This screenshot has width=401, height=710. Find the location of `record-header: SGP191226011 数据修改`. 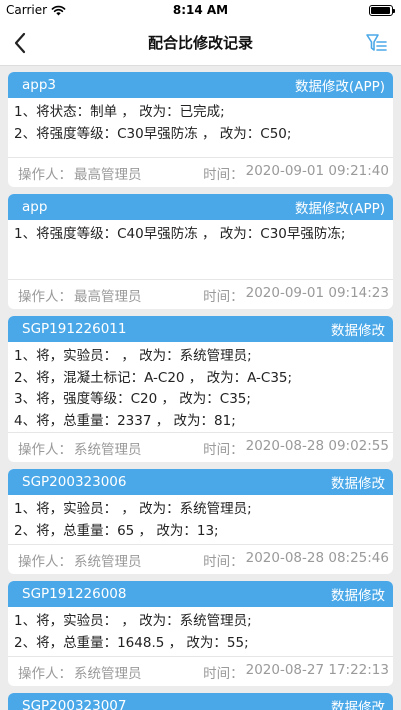

record-header: SGP191226011 数据修改 is located at coordinates (200, 329).